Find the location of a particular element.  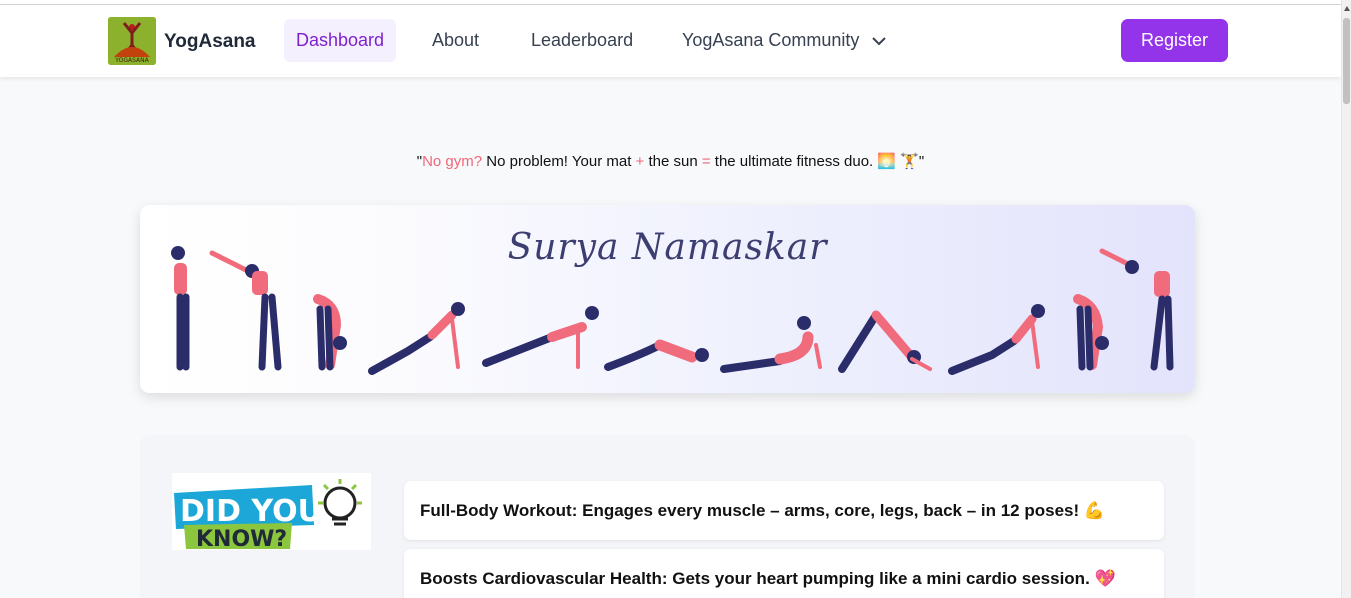

did-you-text: DID YOU is located at coordinates (251, 511).